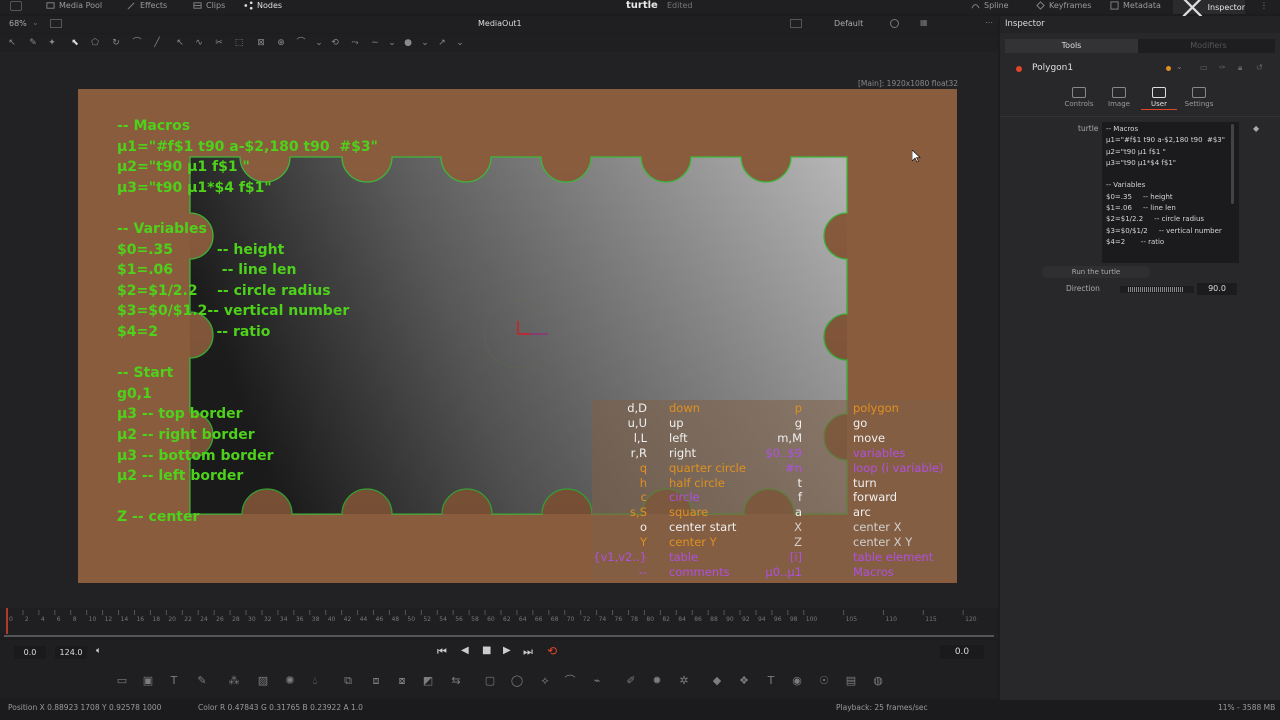 The image size is (1280, 720). I want to click on stop-icon: ■, so click(486, 650).